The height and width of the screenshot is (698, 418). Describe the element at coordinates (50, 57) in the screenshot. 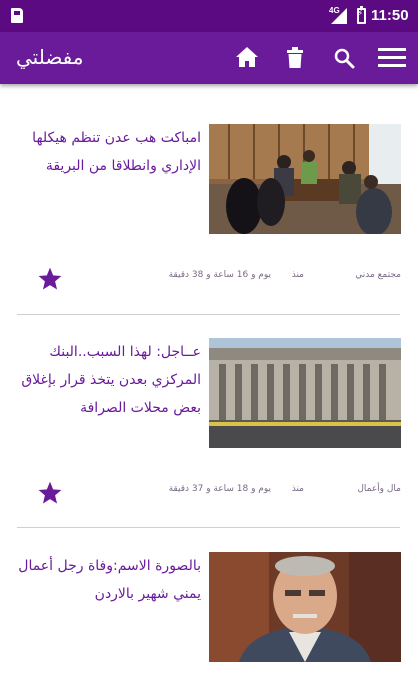

I see `page-title: مفضلتي` at that location.